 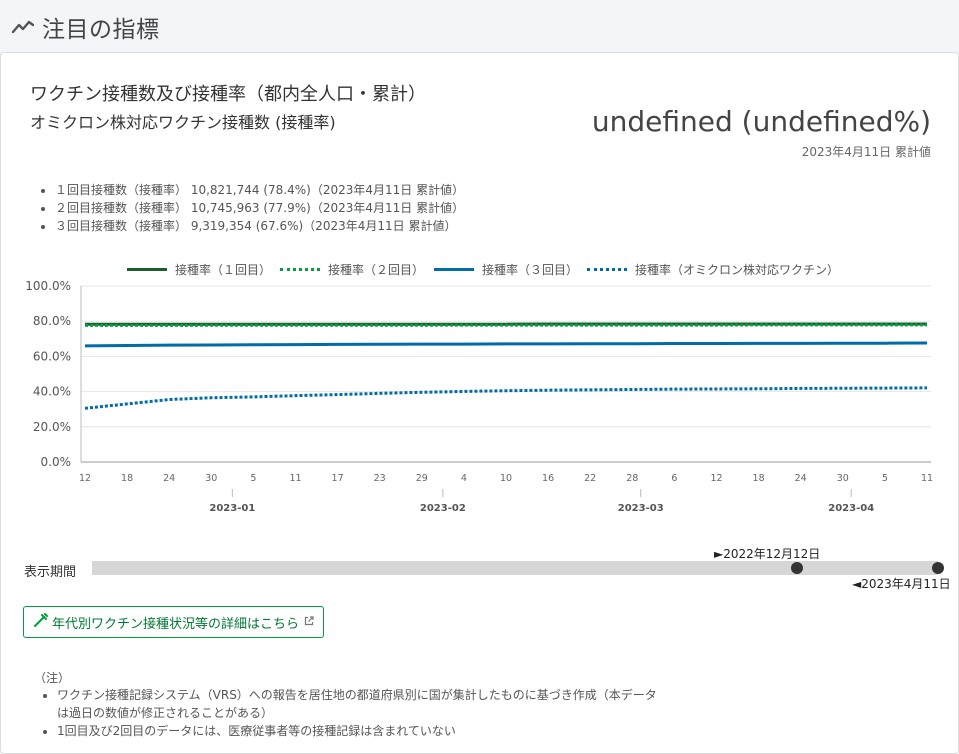 I want to click on month-label: 2023-04, so click(x=851, y=508).